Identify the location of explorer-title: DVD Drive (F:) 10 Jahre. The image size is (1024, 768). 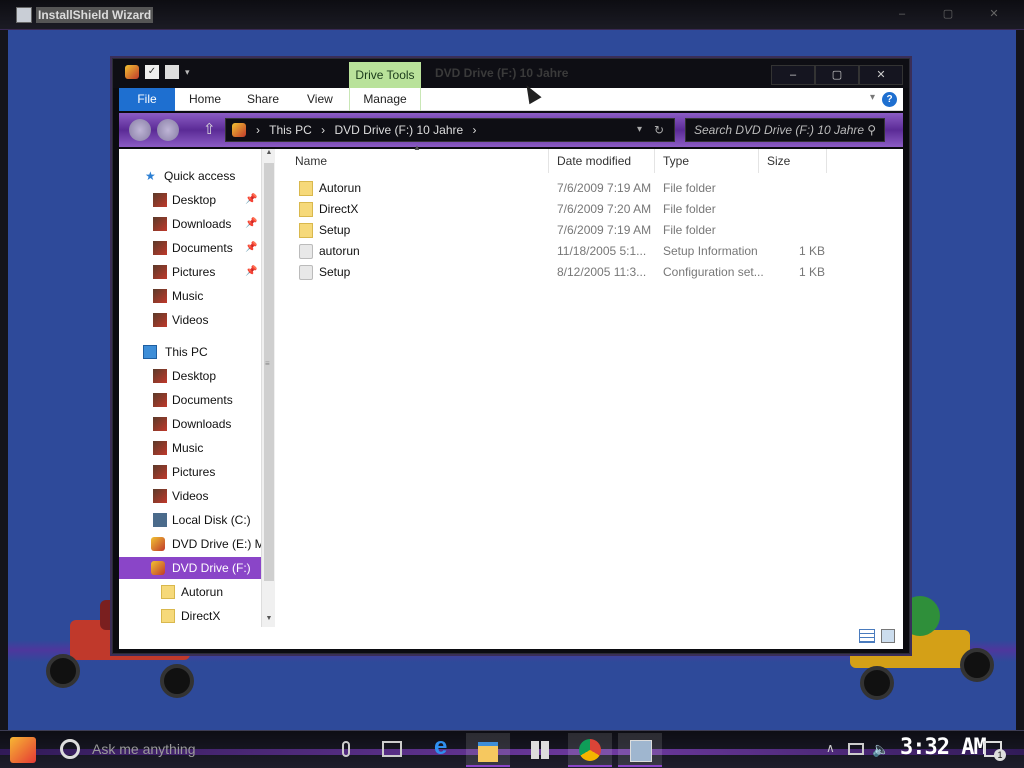
(502, 73).